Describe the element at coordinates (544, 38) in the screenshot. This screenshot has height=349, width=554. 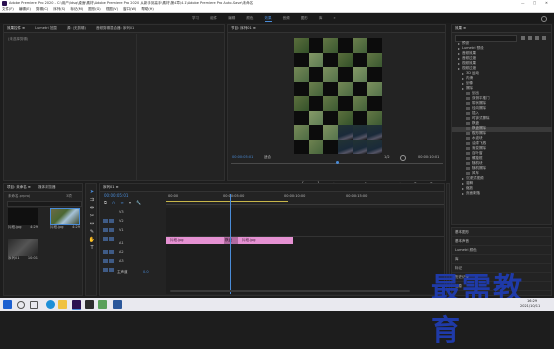
I see `yuv-icon` at that location.